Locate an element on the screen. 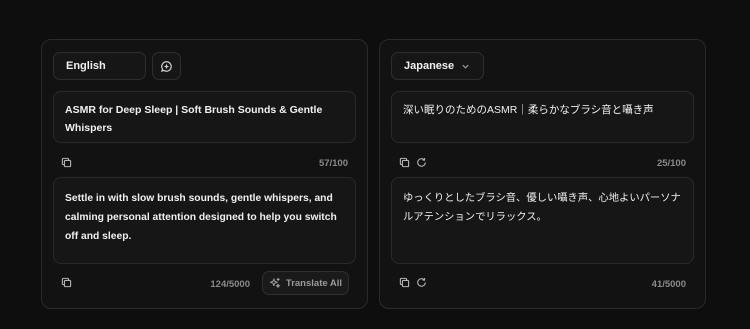  sparkle-icon is located at coordinates (275, 283).